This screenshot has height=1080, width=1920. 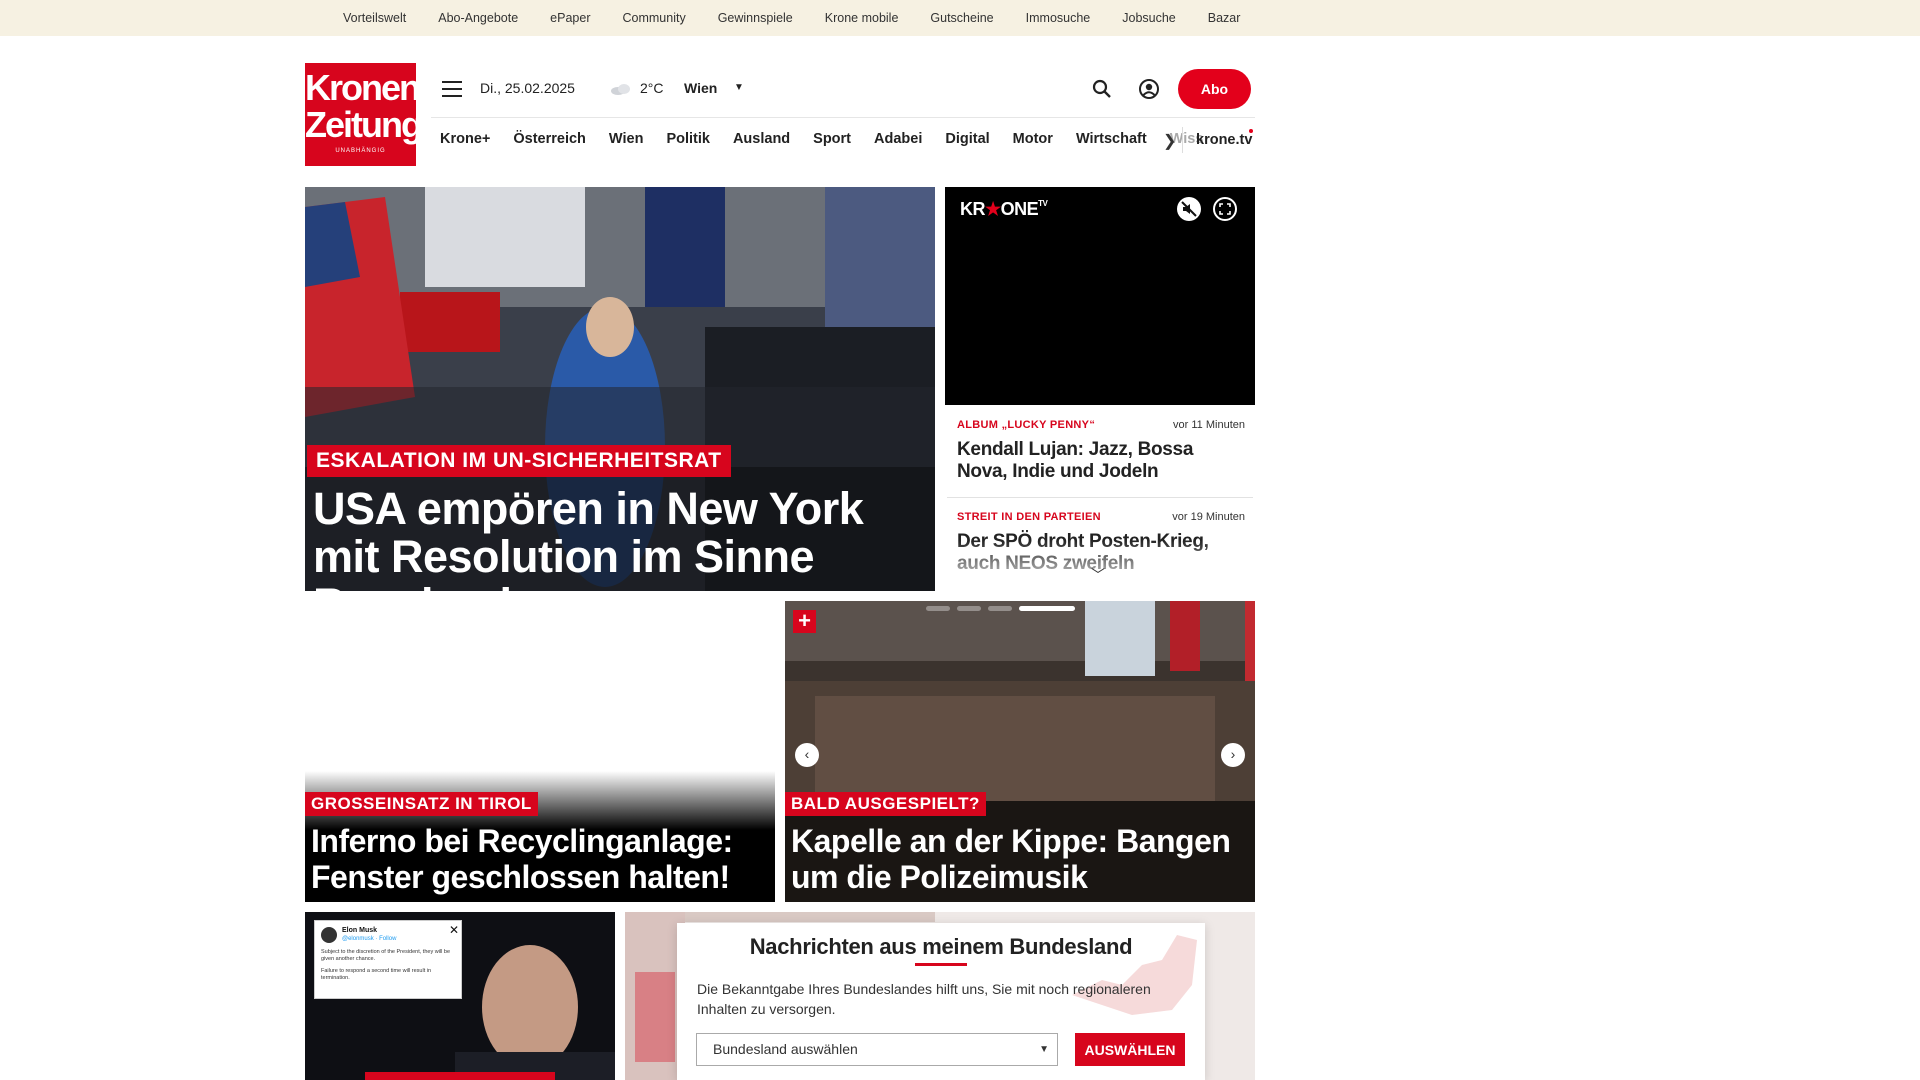 What do you see at coordinates (1225, 209) in the screenshot?
I see `fullscreen-icon` at bounding box center [1225, 209].